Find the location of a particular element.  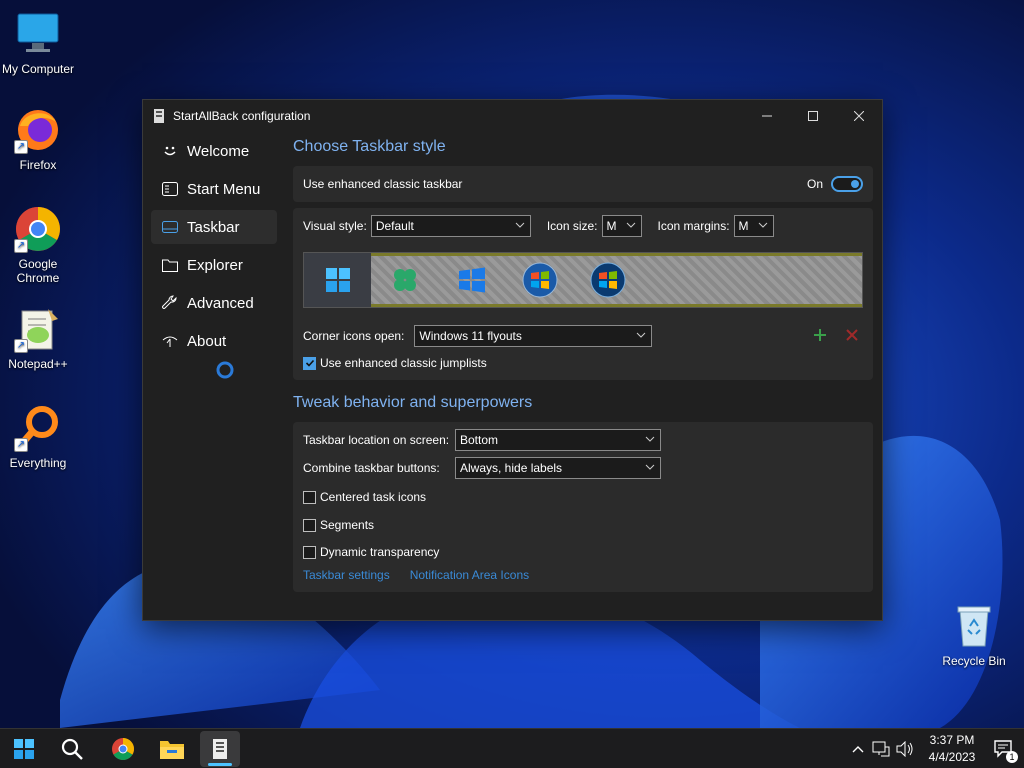

sidebar-item-explorer: Explorer is located at coordinates (214, 265).